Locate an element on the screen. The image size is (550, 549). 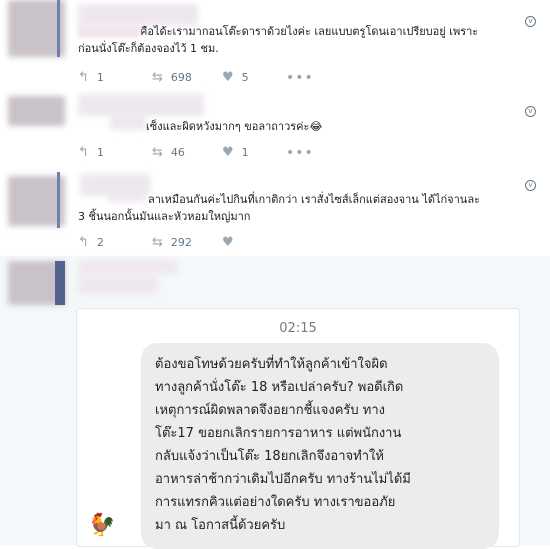
chat-line: เหตุการณ์ผิดพลาดจึงอยากชี้แจงครับ ทาง is located at coordinates (270, 410).